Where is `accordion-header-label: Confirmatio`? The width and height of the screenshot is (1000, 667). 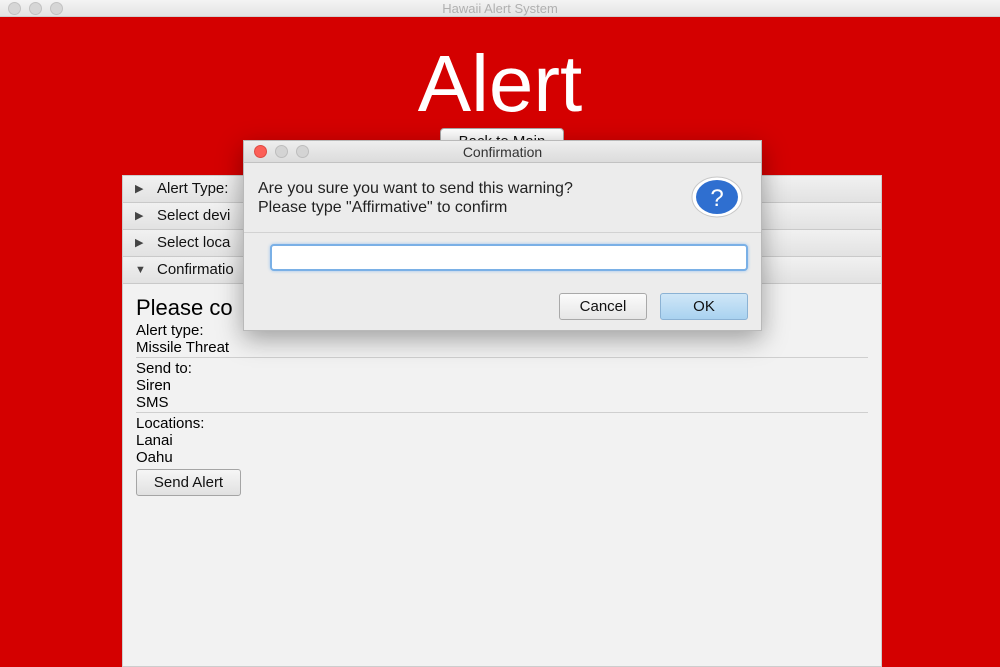
accordion-header-label: Confirmatio is located at coordinates (195, 269).